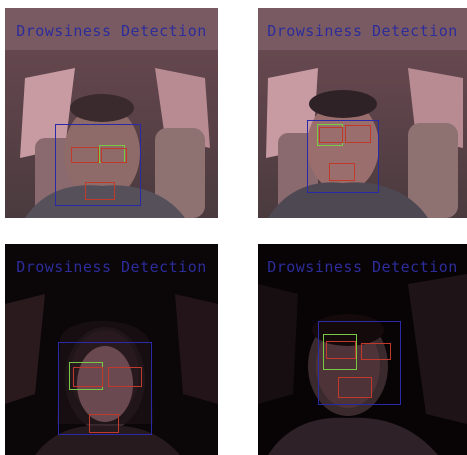 The height and width of the screenshot is (455, 467). Describe the element at coordinates (85, 155) in the screenshot. I see `left-eye-box` at that location.